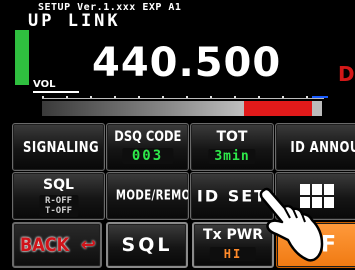  I want to click on sql-key-label: SQL, so click(147, 245).